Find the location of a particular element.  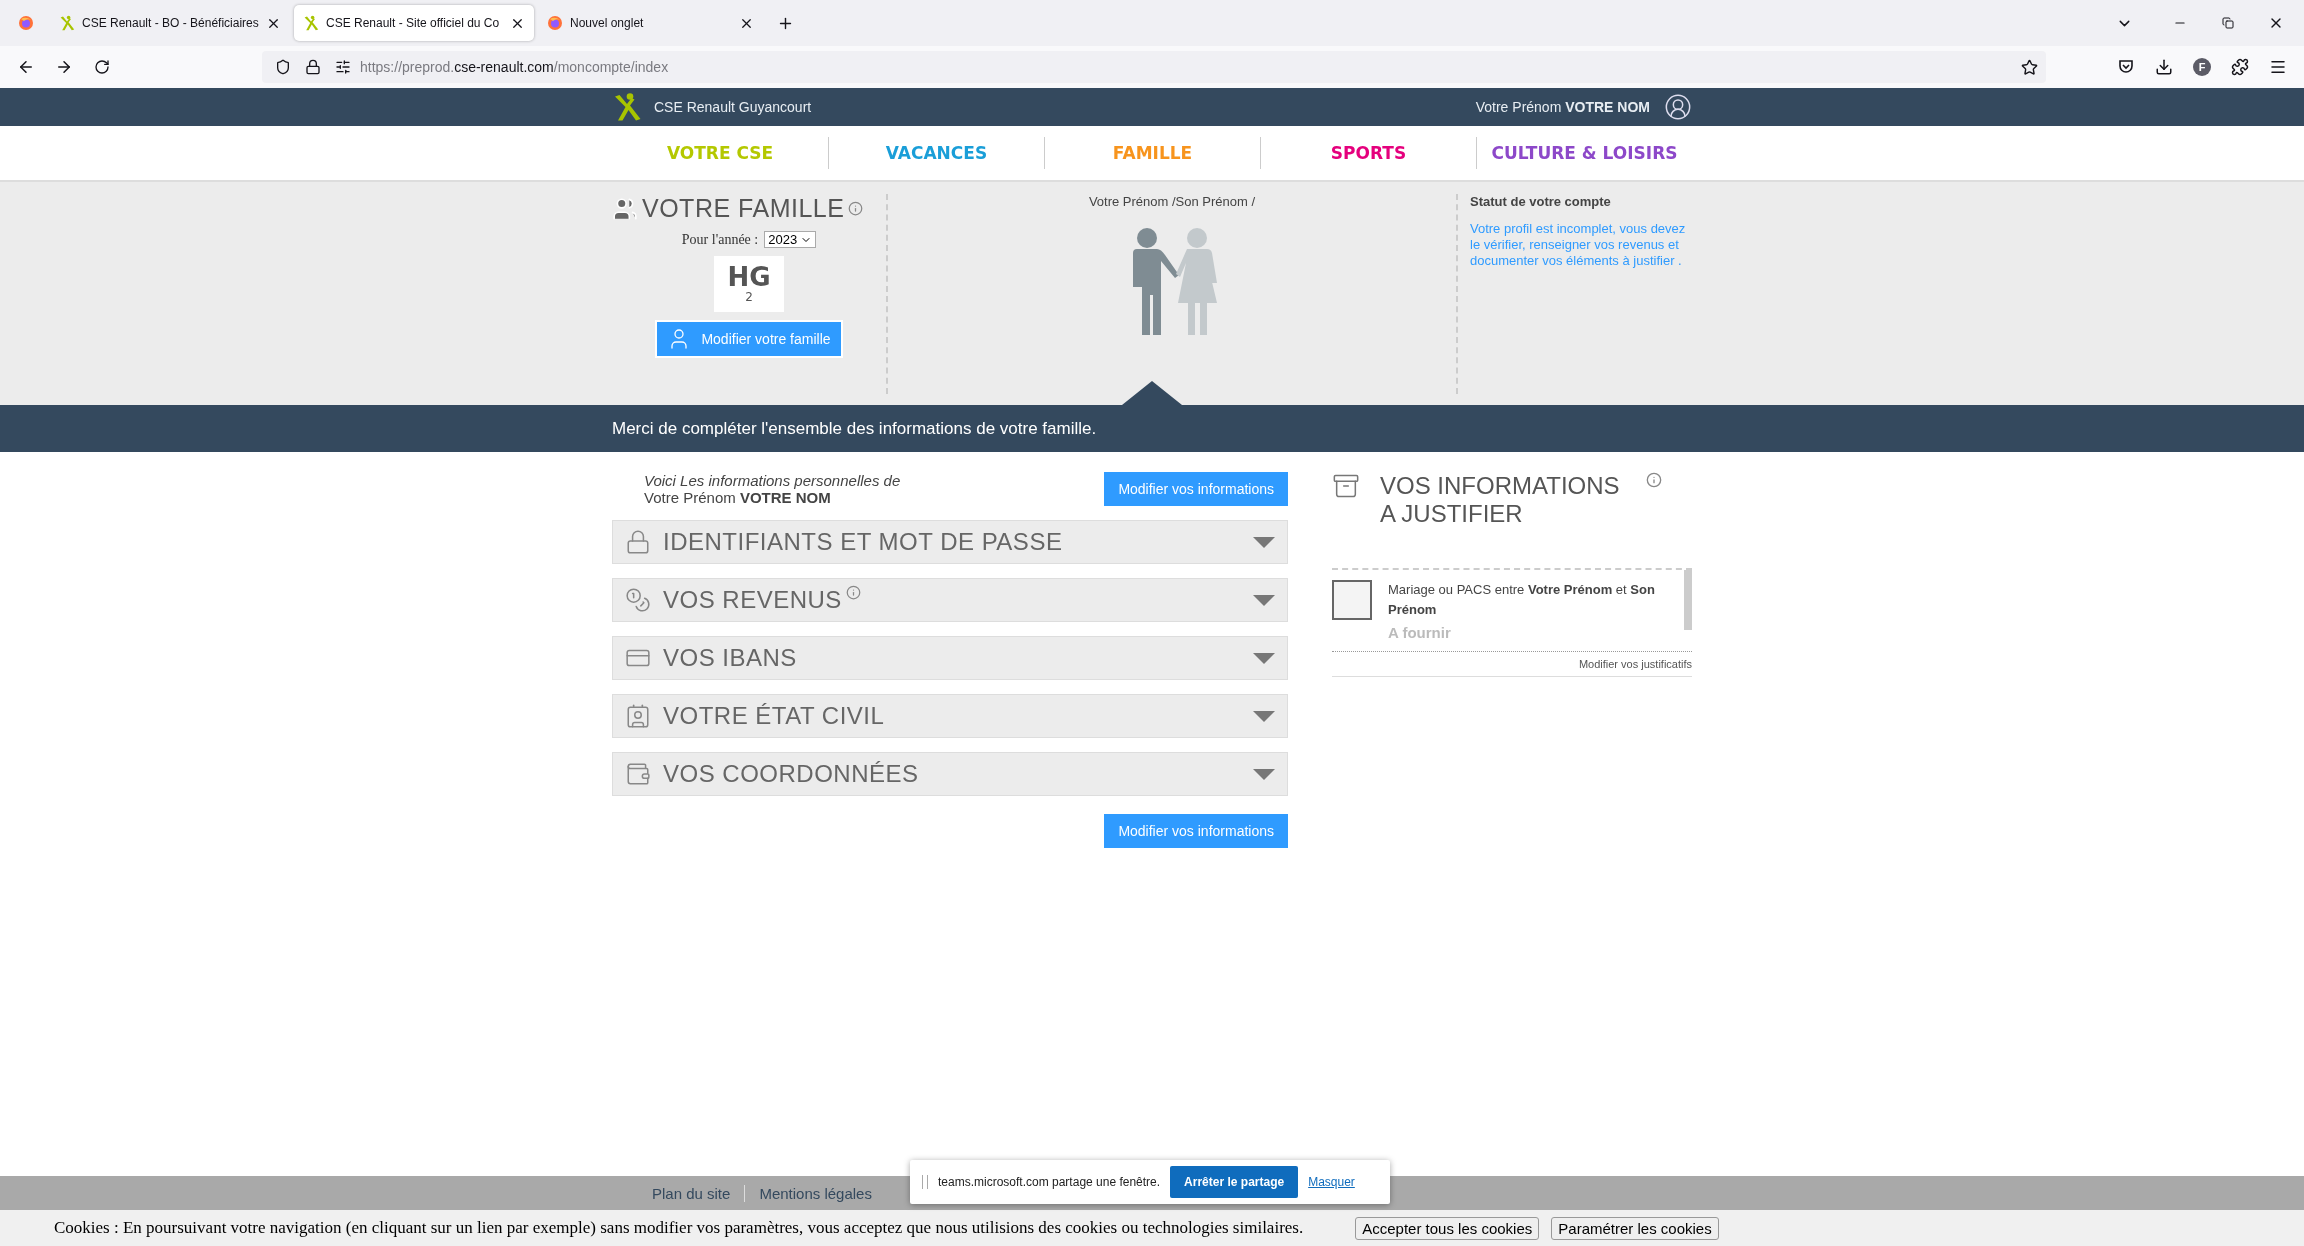

forward-icon is located at coordinates (64, 67).